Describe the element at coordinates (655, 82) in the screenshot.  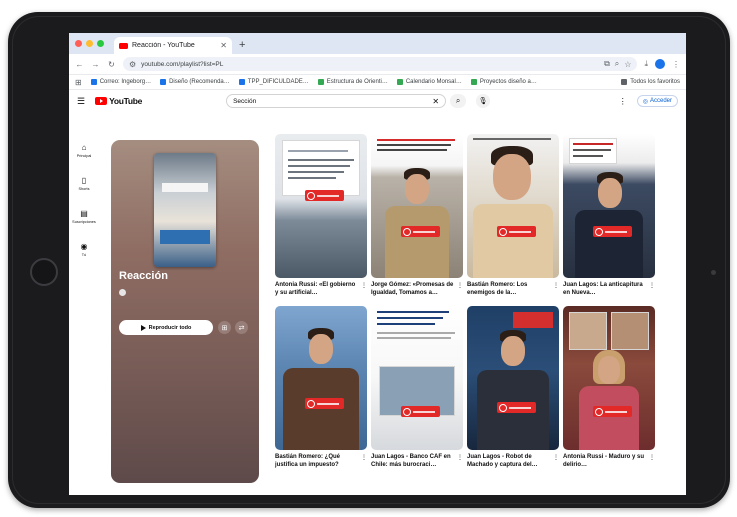
I see `all-bookmarks-label: Todos los favoritos` at that location.